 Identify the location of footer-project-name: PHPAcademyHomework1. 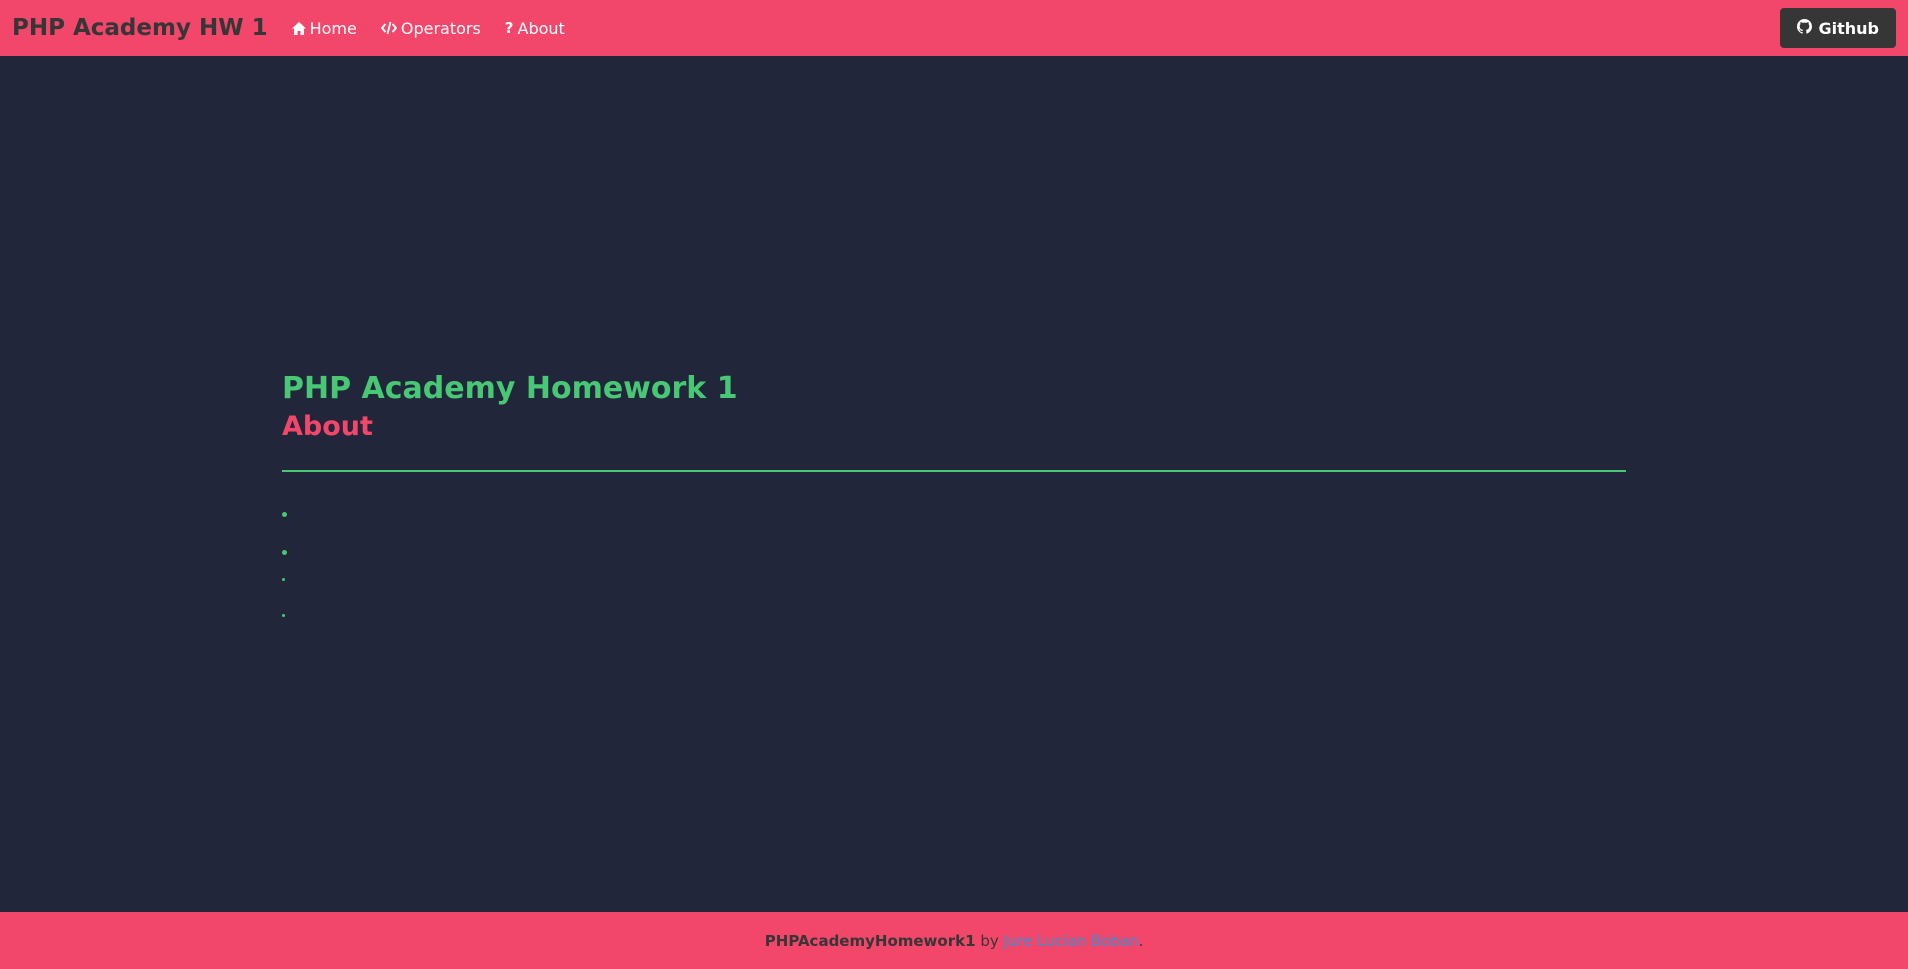
(870, 940).